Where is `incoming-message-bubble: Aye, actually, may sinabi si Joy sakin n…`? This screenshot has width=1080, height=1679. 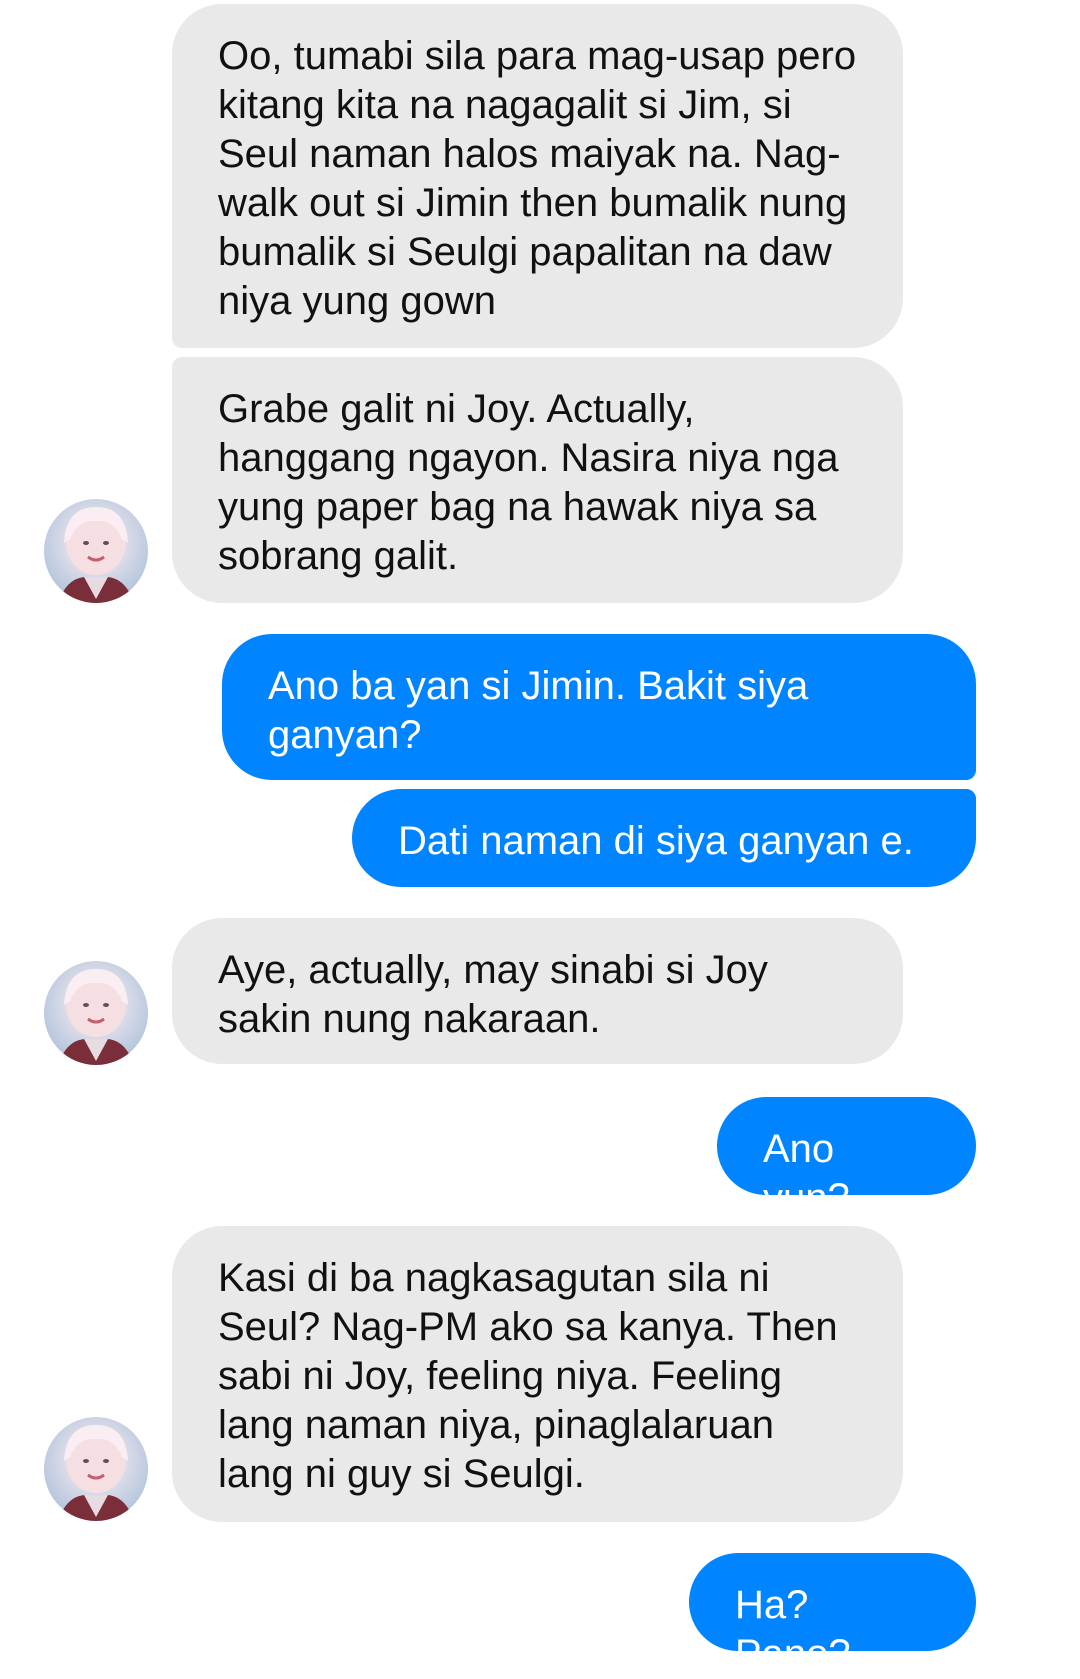 incoming-message-bubble: Aye, actually, may sinabi si Joy sakin n… is located at coordinates (537, 991).